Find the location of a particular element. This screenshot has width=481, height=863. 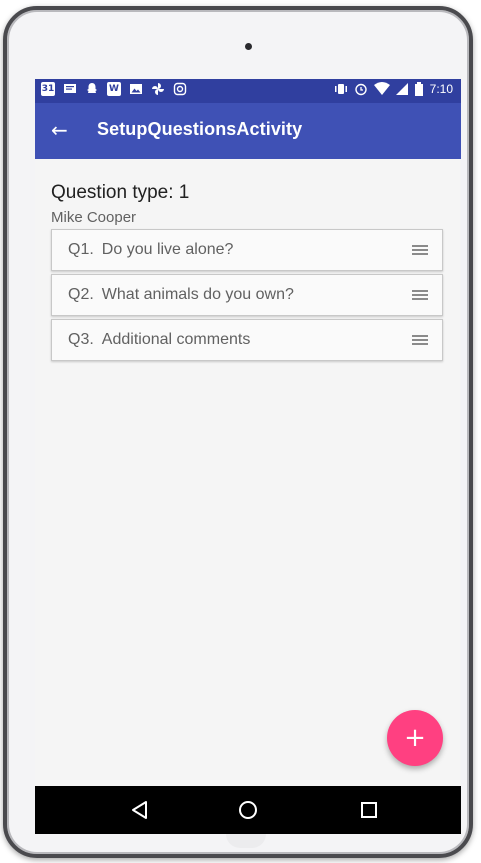

pinwheel-icon is located at coordinates (158, 89).